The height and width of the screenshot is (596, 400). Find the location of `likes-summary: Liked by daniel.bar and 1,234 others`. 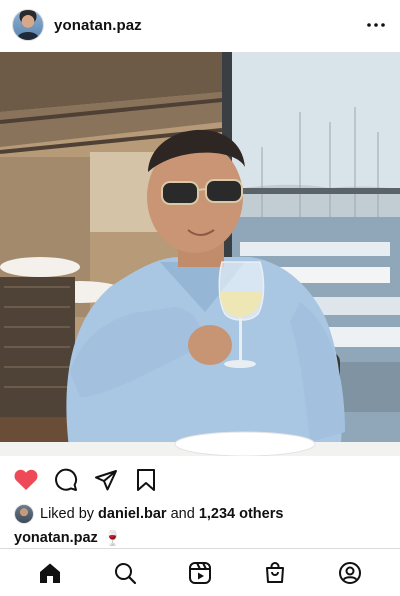

likes-summary: Liked by daniel.bar and 1,234 others is located at coordinates (148, 514).